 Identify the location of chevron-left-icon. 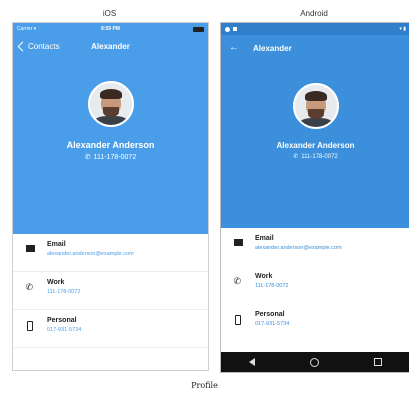
(22, 46).